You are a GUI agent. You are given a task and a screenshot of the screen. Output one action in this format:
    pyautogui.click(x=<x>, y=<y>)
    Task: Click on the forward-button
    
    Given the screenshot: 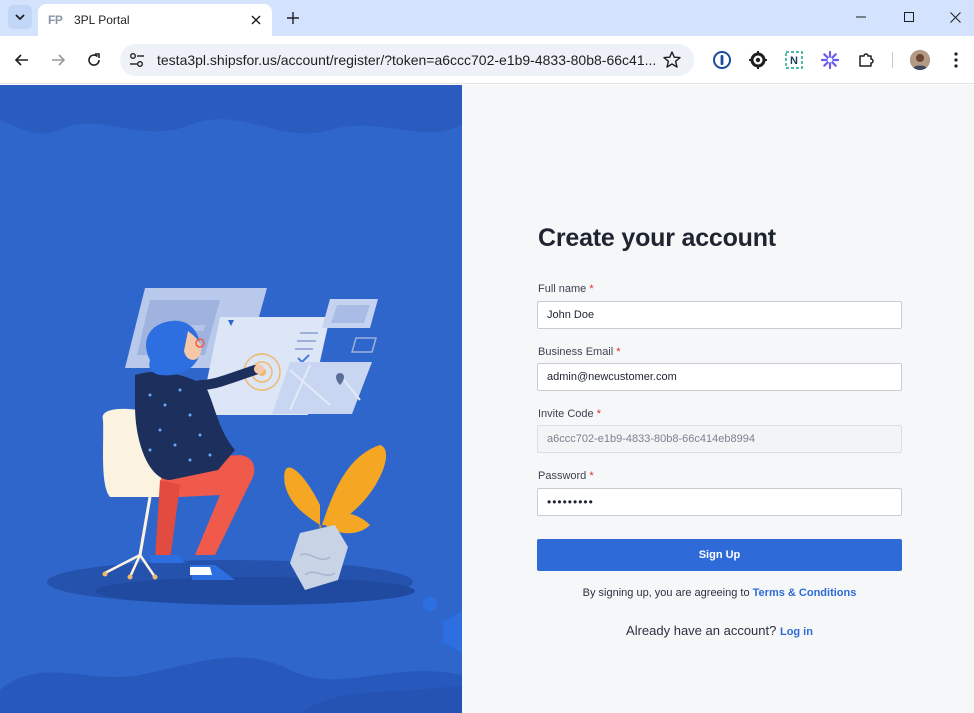 What is the action you would take?
    pyautogui.click(x=58, y=60)
    